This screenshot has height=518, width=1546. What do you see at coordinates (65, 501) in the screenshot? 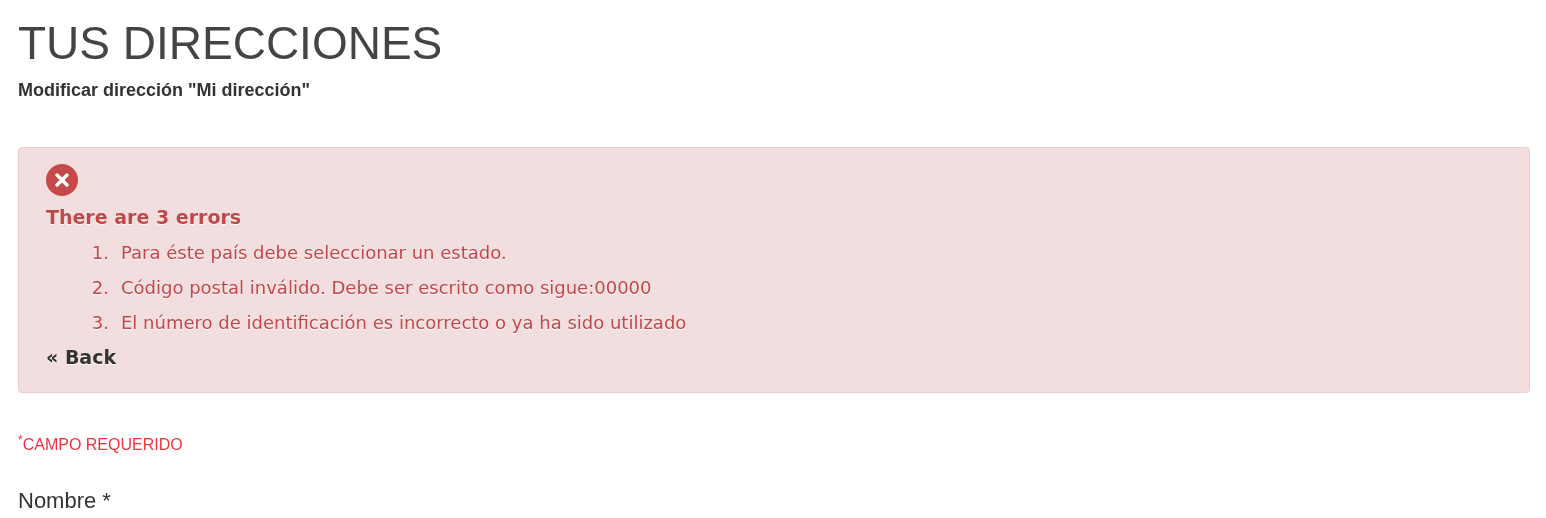
I see `field-label: Nombre *` at bounding box center [65, 501].